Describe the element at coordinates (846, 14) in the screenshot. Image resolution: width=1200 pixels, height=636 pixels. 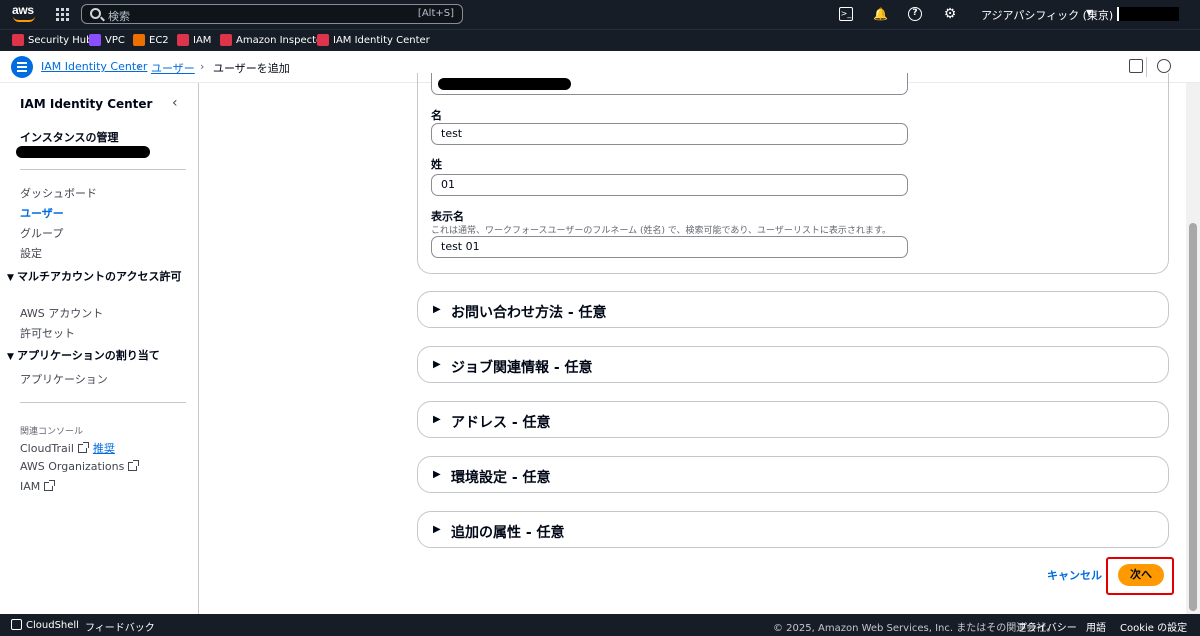
I see `cloudshell-icon: >_` at that location.